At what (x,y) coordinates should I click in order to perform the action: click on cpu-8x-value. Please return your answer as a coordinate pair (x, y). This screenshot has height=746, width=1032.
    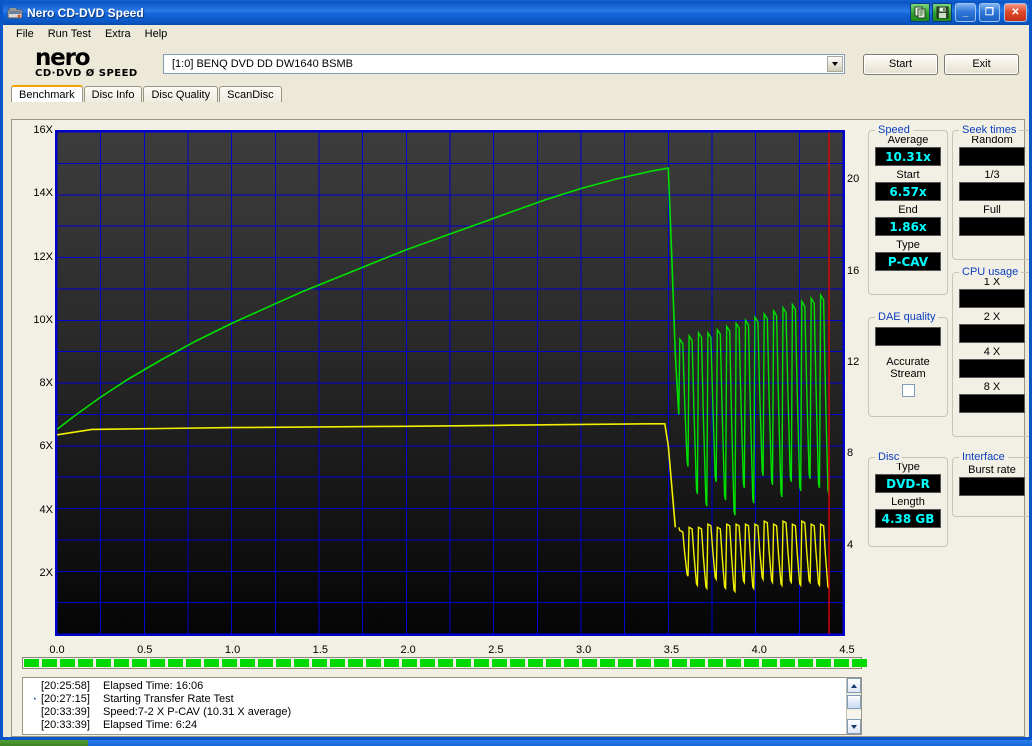
    Looking at the image, I should click on (992, 403).